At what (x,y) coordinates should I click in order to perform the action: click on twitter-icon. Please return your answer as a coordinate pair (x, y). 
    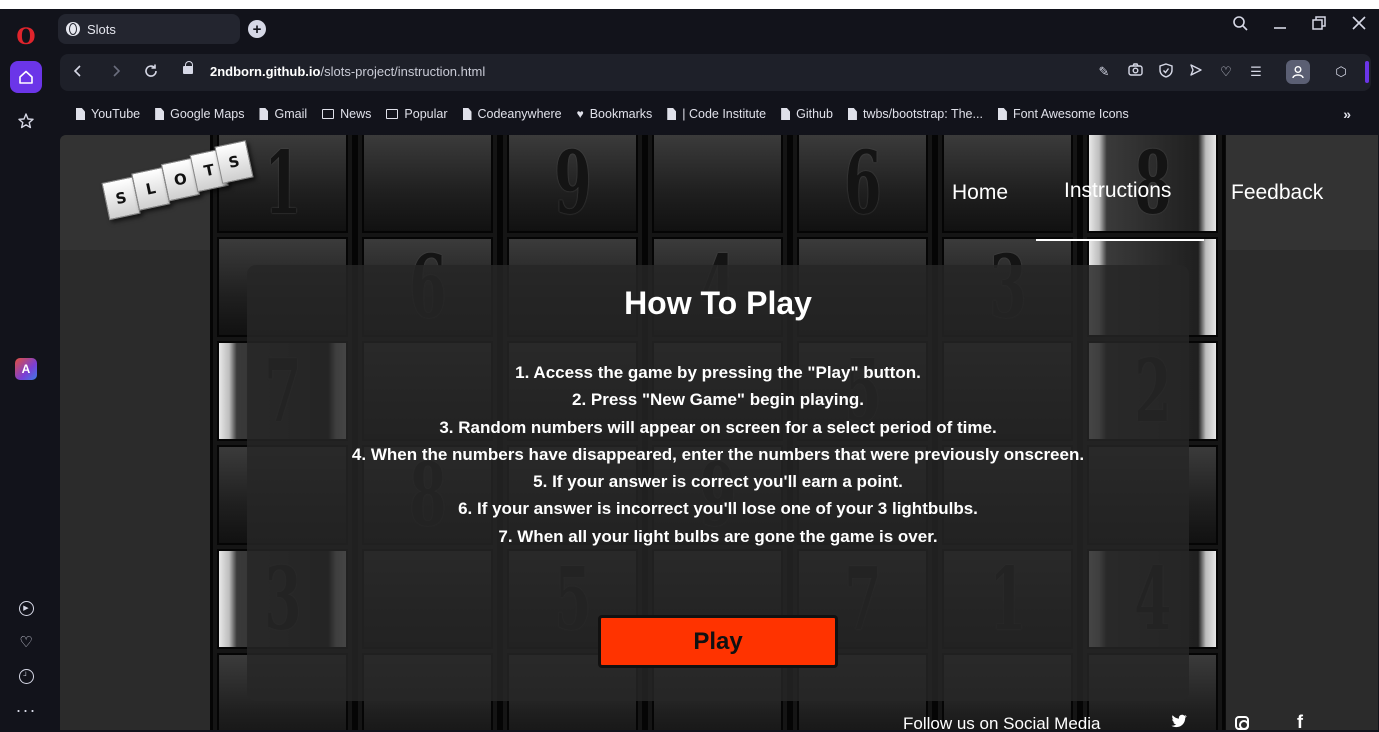
    Looking at the image, I should click on (1179, 722).